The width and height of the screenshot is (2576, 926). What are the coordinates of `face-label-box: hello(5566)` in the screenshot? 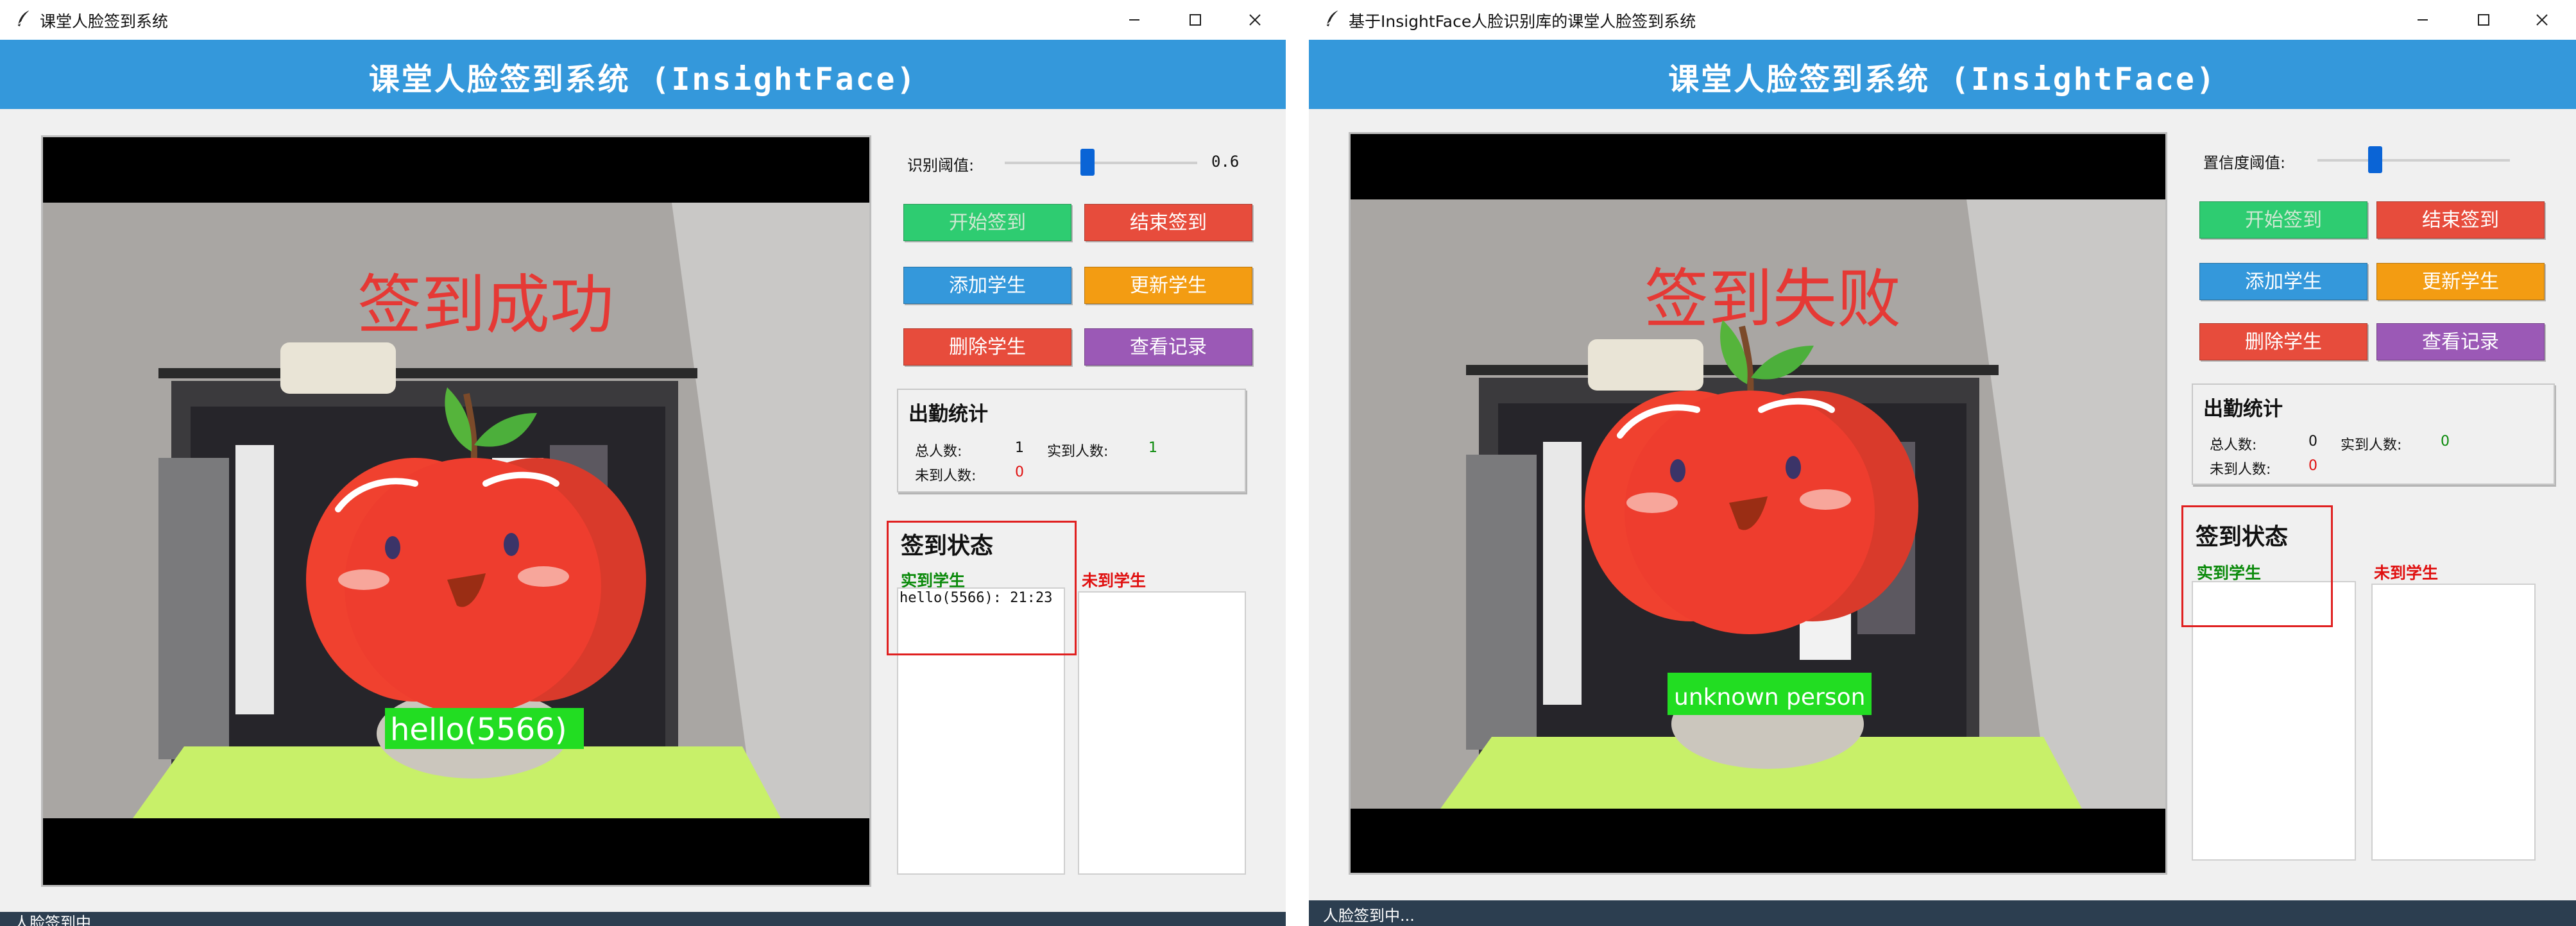 It's located at (484, 728).